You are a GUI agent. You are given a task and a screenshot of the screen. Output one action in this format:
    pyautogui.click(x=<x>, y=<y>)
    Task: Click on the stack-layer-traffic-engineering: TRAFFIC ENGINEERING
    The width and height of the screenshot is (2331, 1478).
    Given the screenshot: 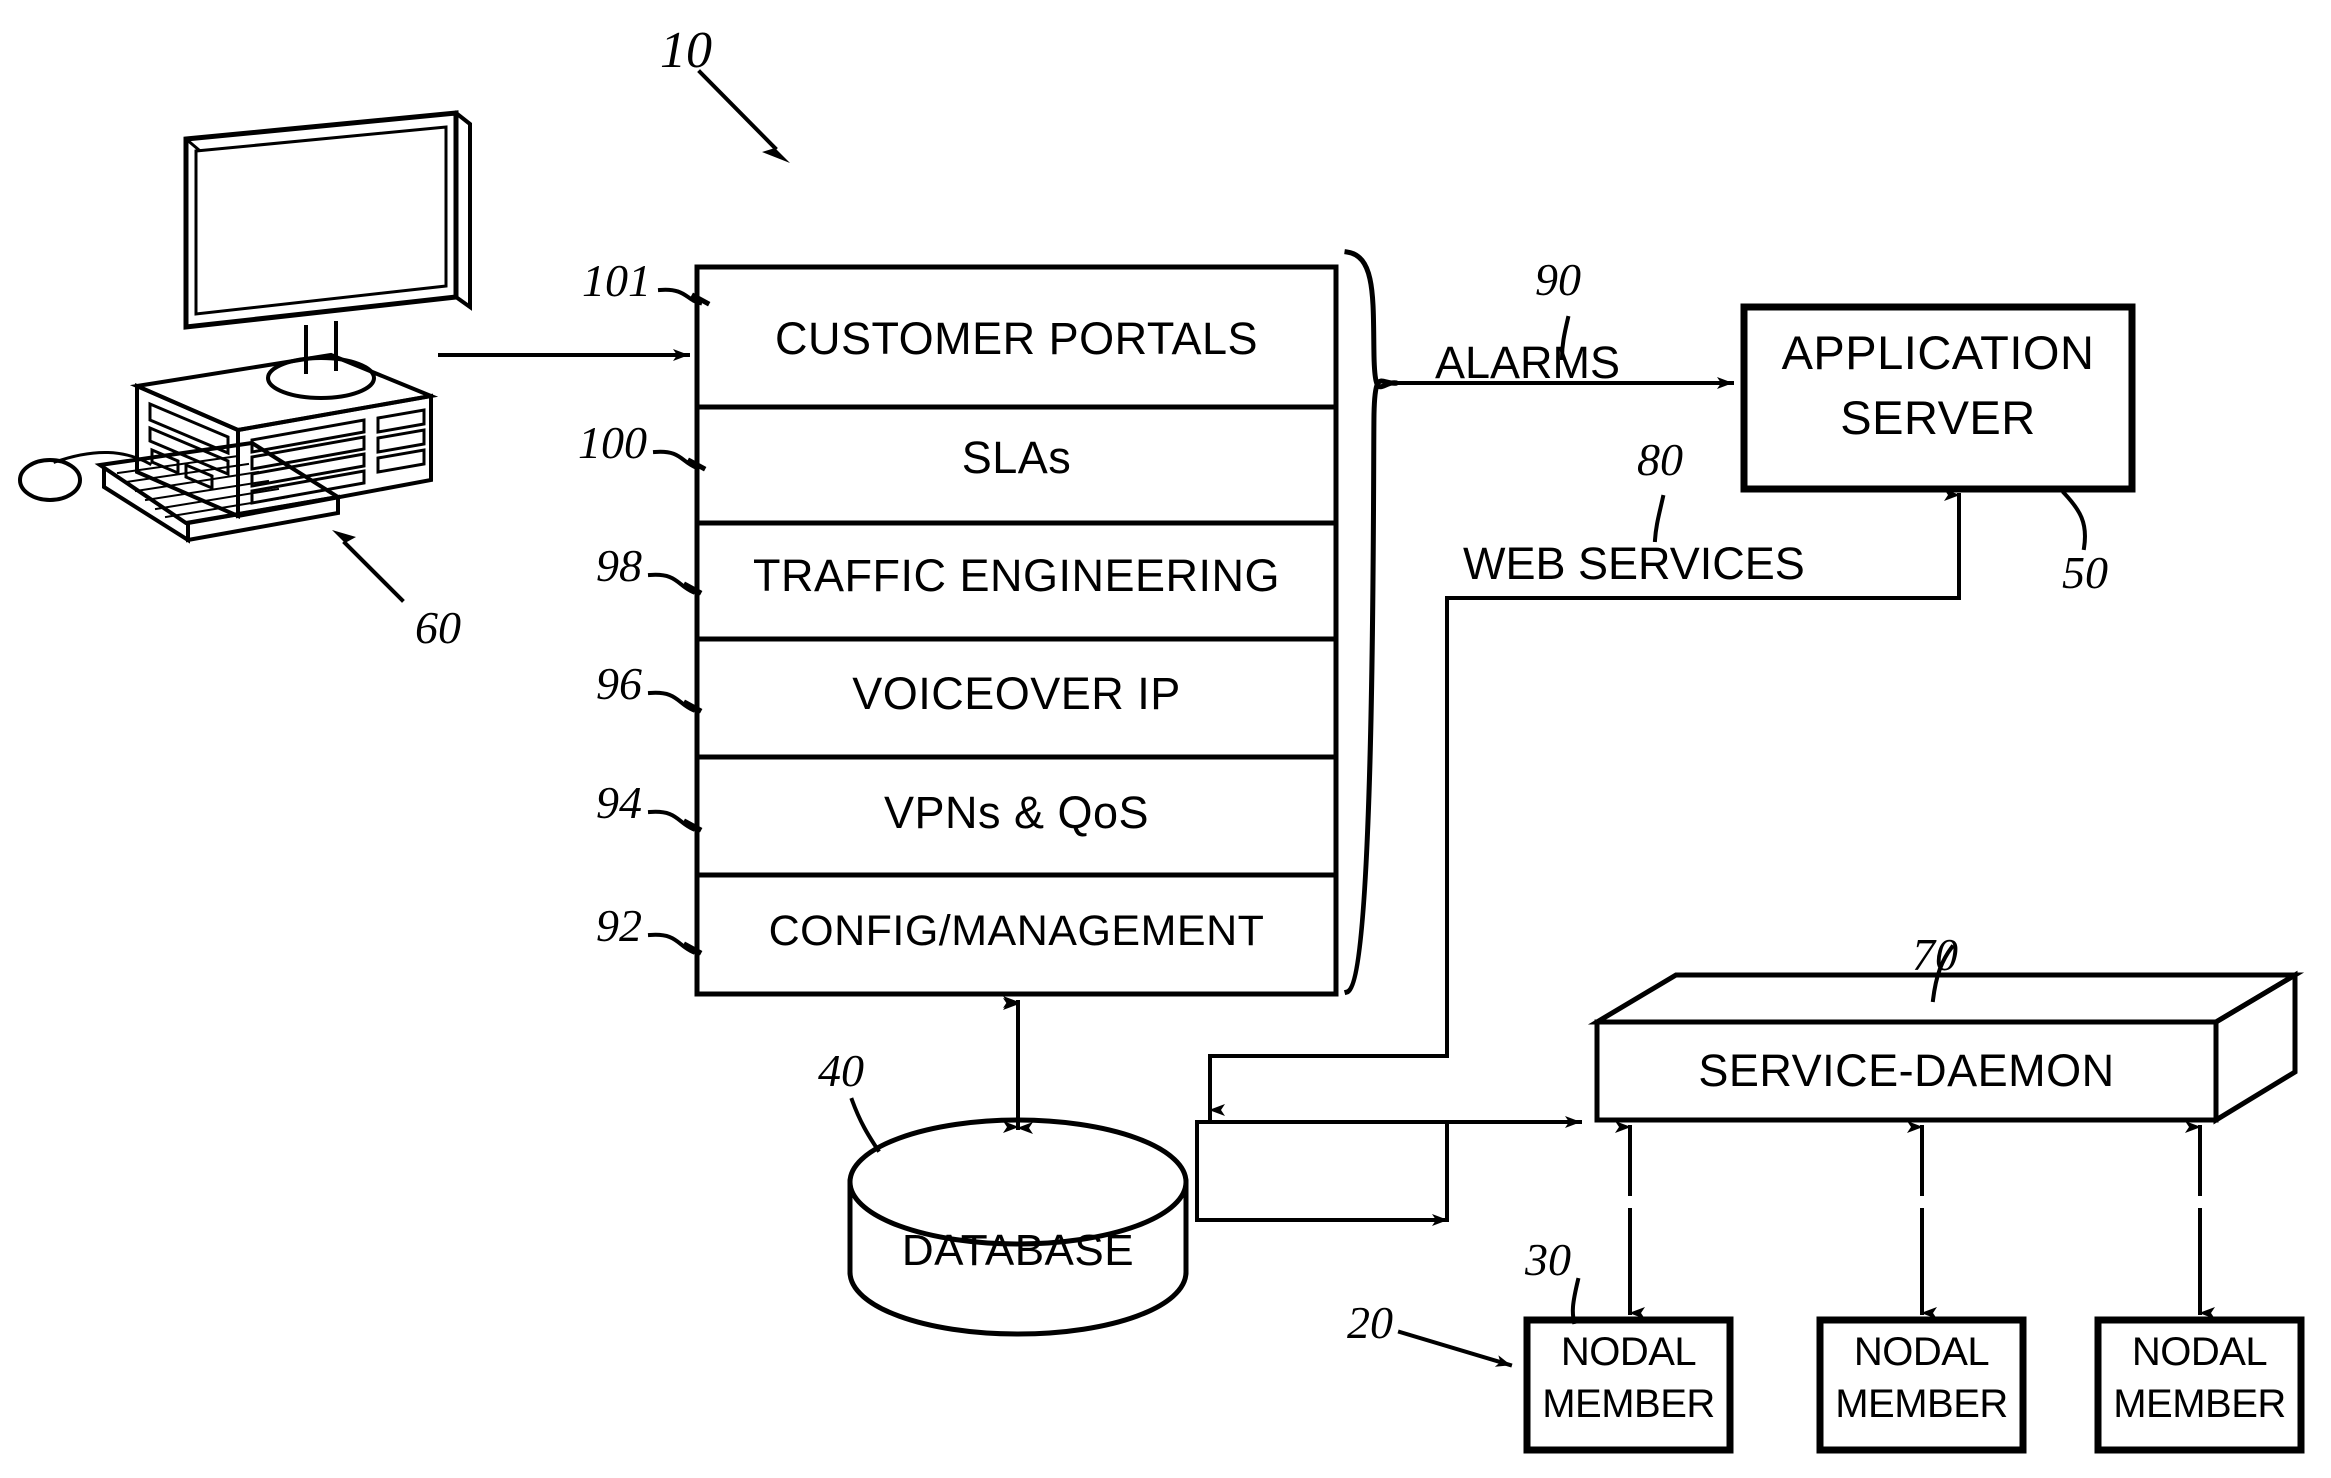 What is the action you would take?
    pyautogui.click(x=1016, y=575)
    